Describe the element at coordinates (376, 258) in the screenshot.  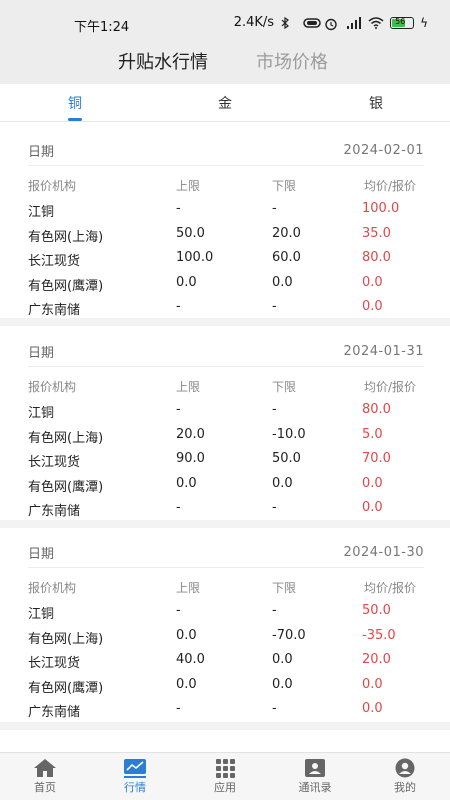
I see `cell-average: 80.0` at that location.